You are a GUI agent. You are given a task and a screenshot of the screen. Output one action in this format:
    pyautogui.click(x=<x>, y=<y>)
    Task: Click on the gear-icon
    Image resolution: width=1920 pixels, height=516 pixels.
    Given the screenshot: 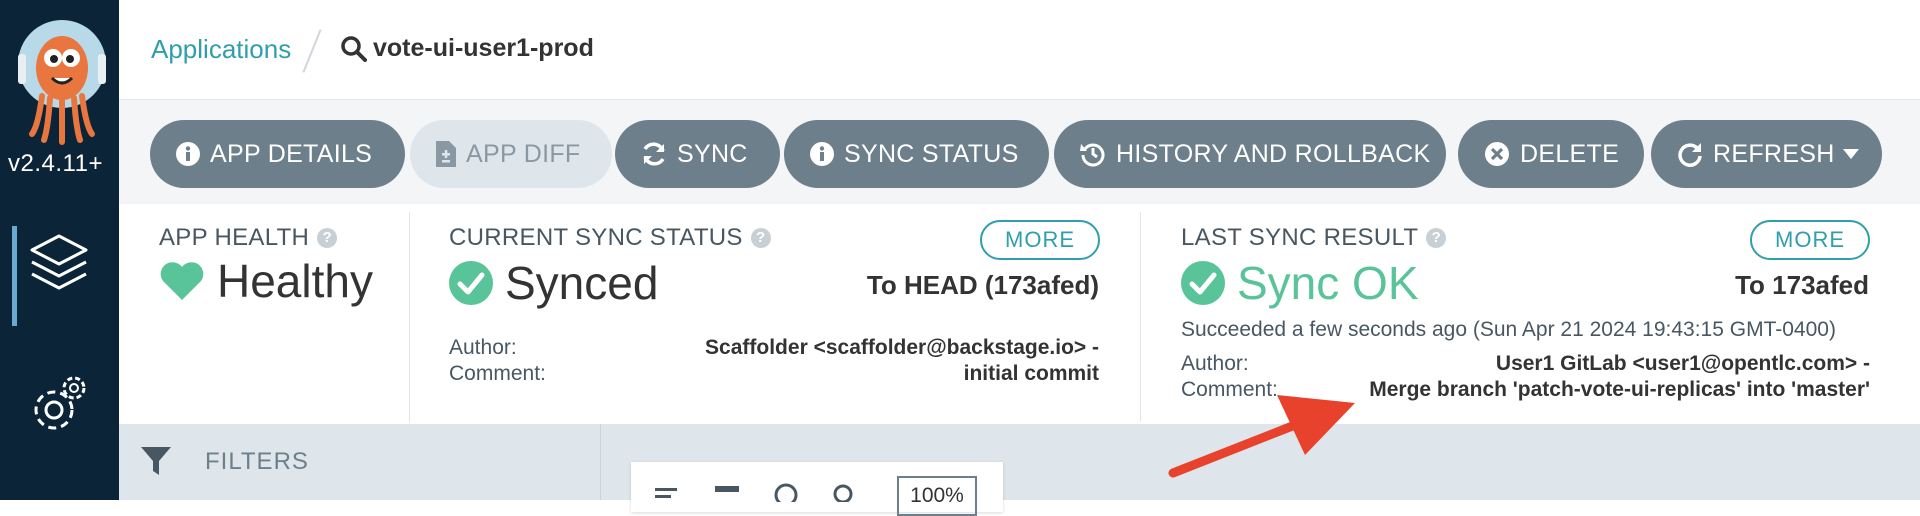 What is the action you would take?
    pyautogui.click(x=60, y=403)
    